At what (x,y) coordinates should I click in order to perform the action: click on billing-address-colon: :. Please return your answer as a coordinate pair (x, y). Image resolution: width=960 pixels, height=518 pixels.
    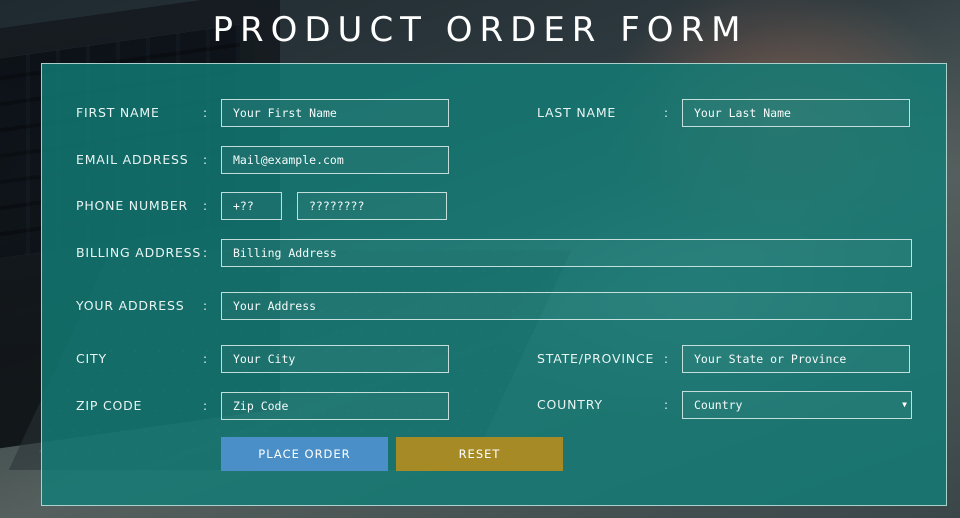
    Looking at the image, I should click on (205, 253).